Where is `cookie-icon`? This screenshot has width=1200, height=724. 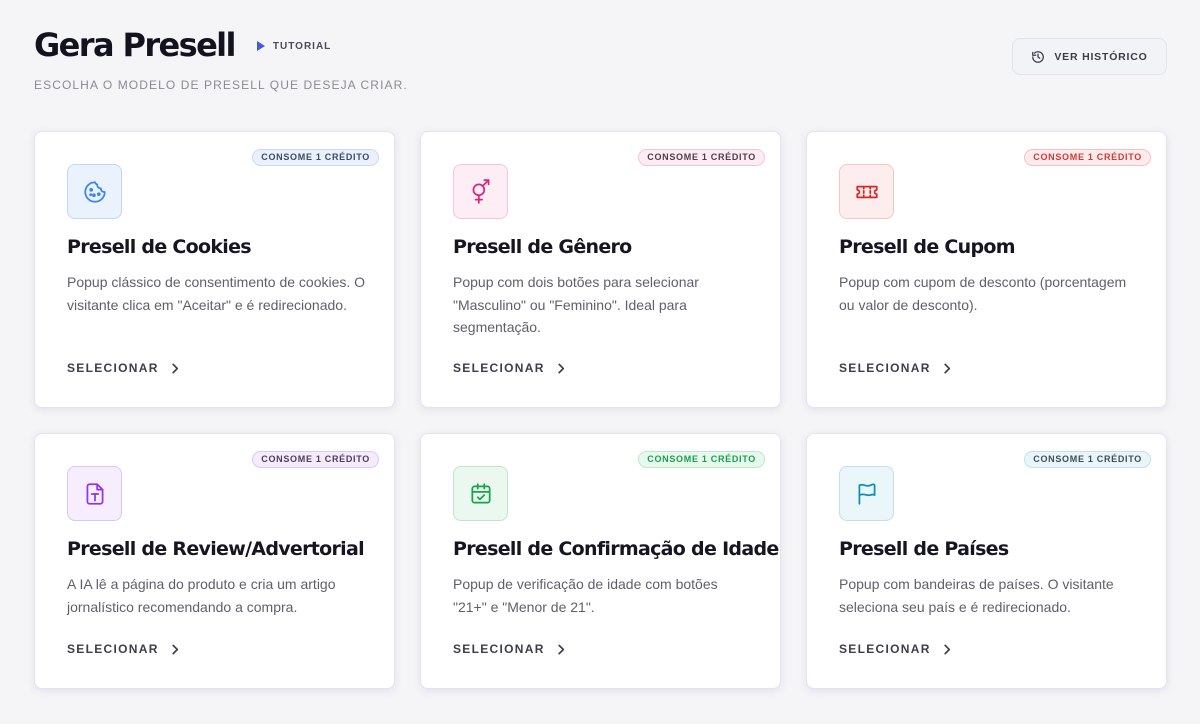 cookie-icon is located at coordinates (94, 191).